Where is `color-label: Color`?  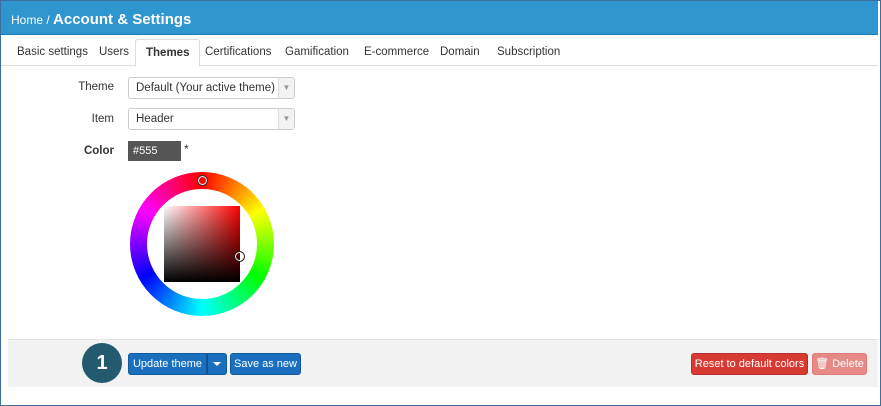
color-label: Color is located at coordinates (98, 151).